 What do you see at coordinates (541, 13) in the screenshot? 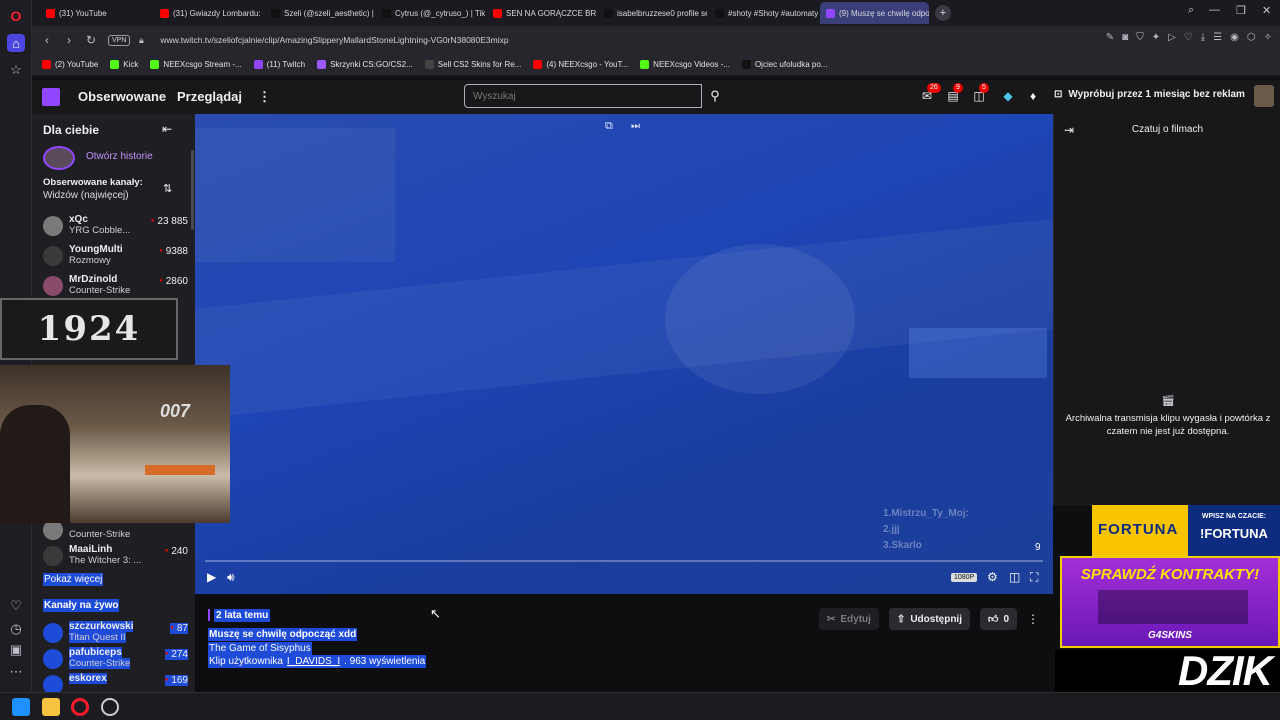
I see `tab-4: SEN NA GORĄCZCE BRAC` at bounding box center [541, 13].